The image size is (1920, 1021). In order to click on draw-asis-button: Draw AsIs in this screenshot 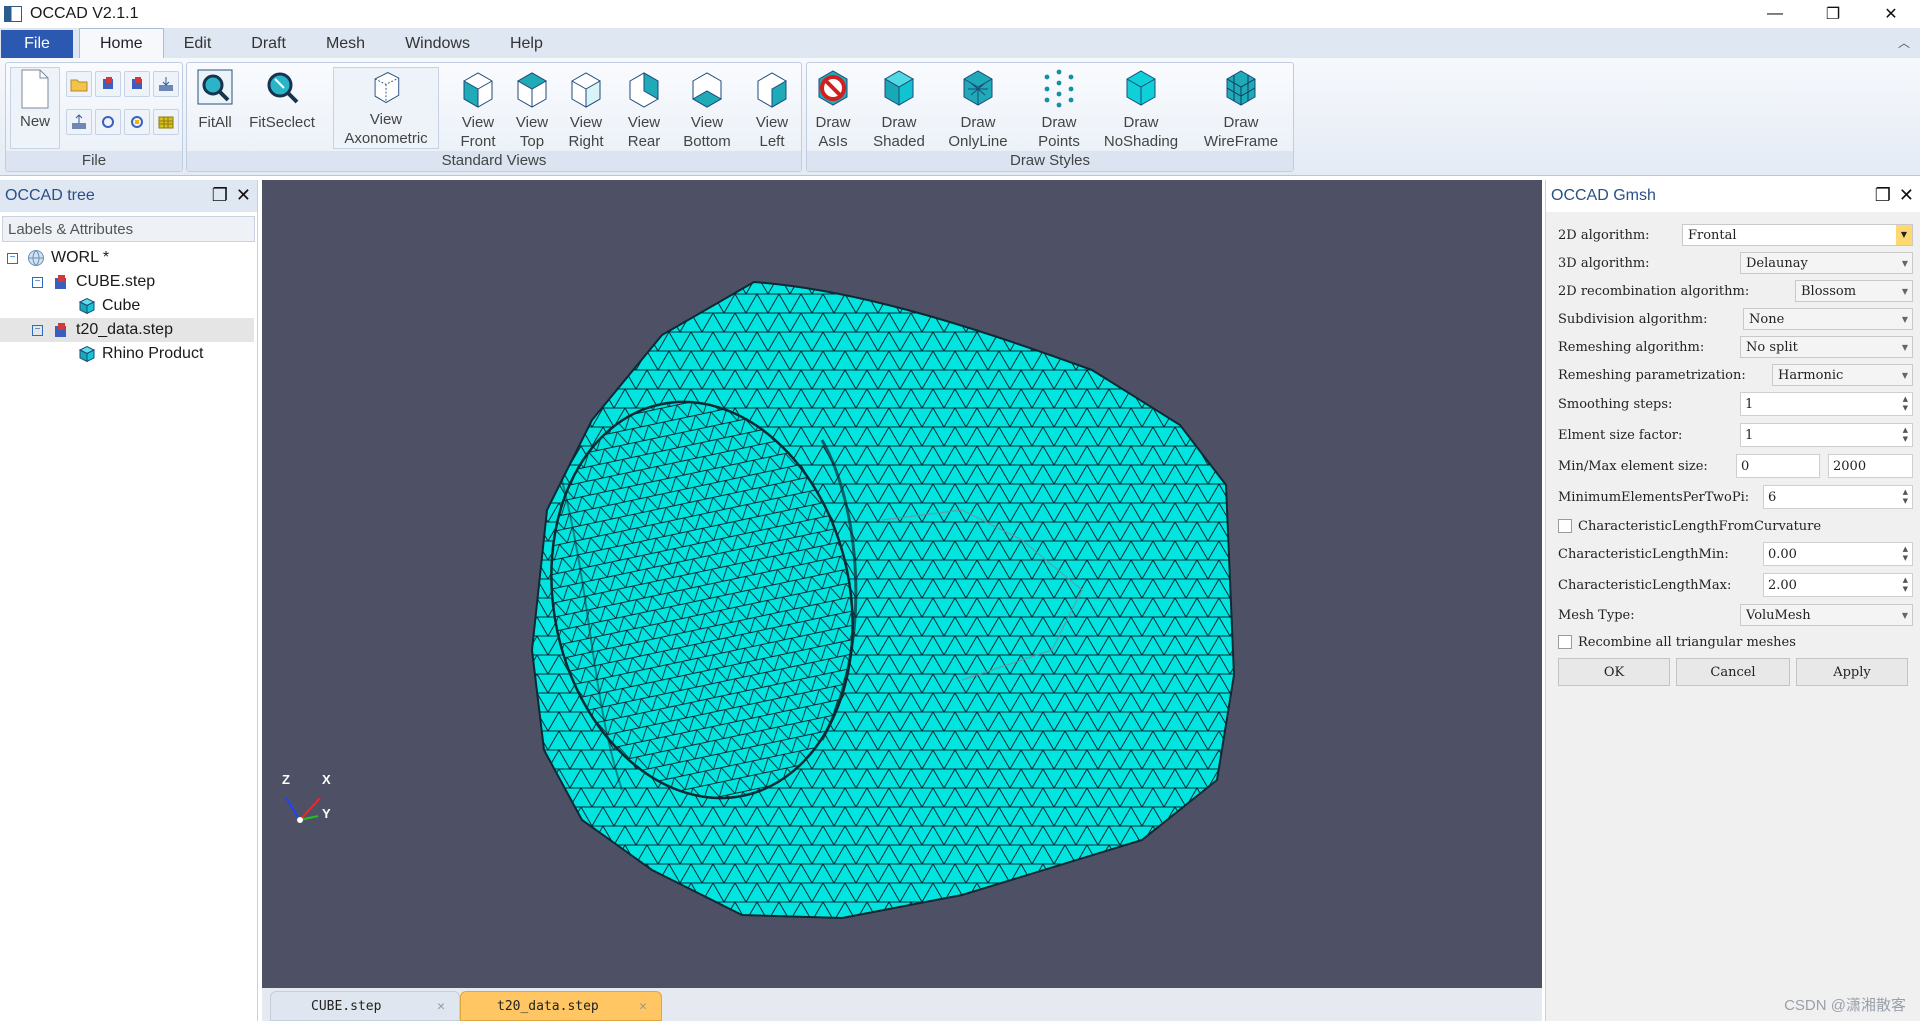, I will do `click(833, 109)`.